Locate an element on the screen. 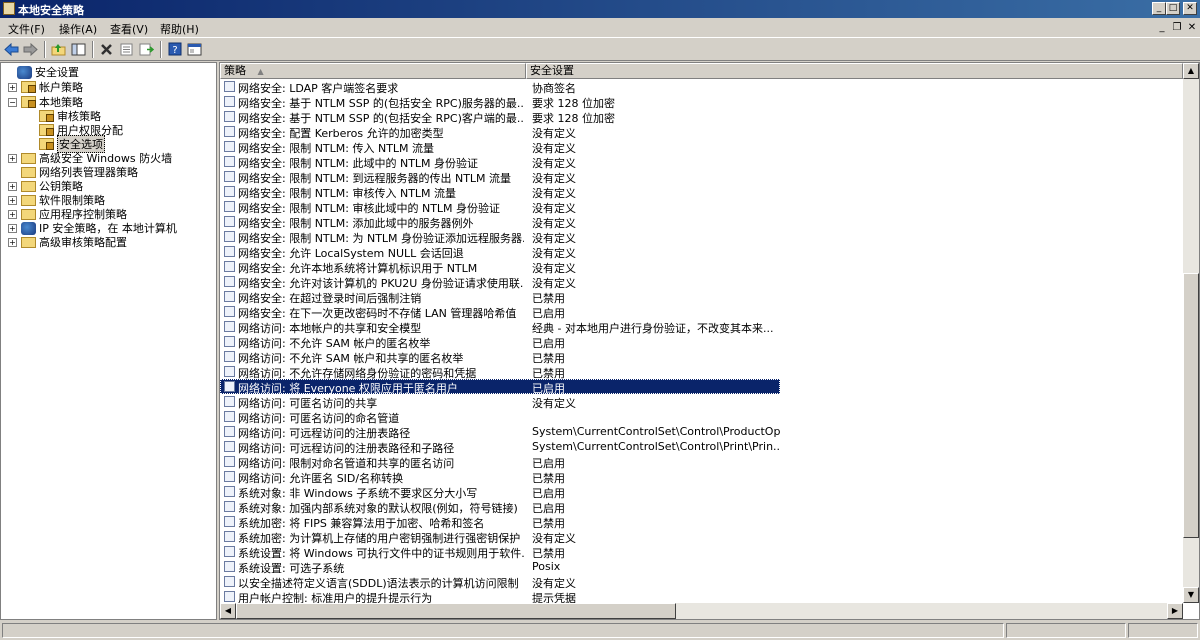 This screenshot has height=640, width=1200. tree-item-label: 高级审核策略配置 is located at coordinates (83, 242).